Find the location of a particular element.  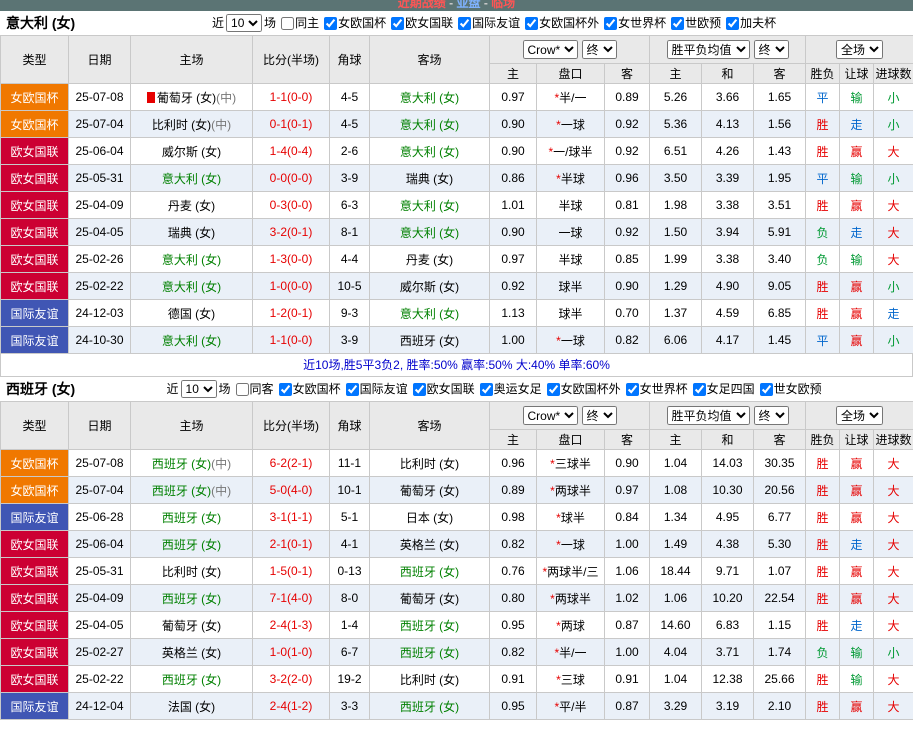

cell-handicap: 半球 is located at coordinates (570, 259).